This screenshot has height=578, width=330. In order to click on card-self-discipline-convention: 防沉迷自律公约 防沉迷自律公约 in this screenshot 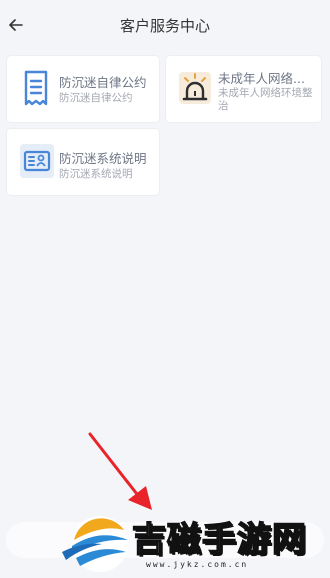, I will do `click(83, 89)`.